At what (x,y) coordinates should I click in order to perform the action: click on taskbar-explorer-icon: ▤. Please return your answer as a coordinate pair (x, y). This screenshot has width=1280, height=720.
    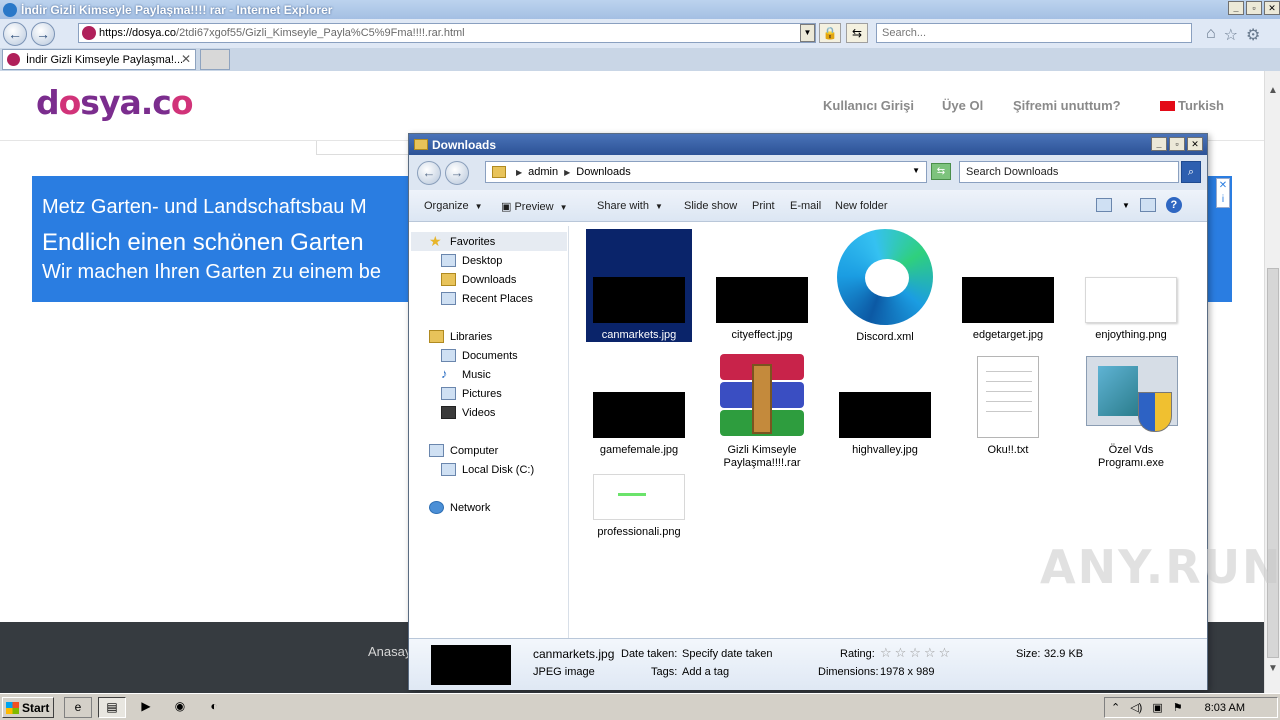
    Looking at the image, I should click on (112, 707).